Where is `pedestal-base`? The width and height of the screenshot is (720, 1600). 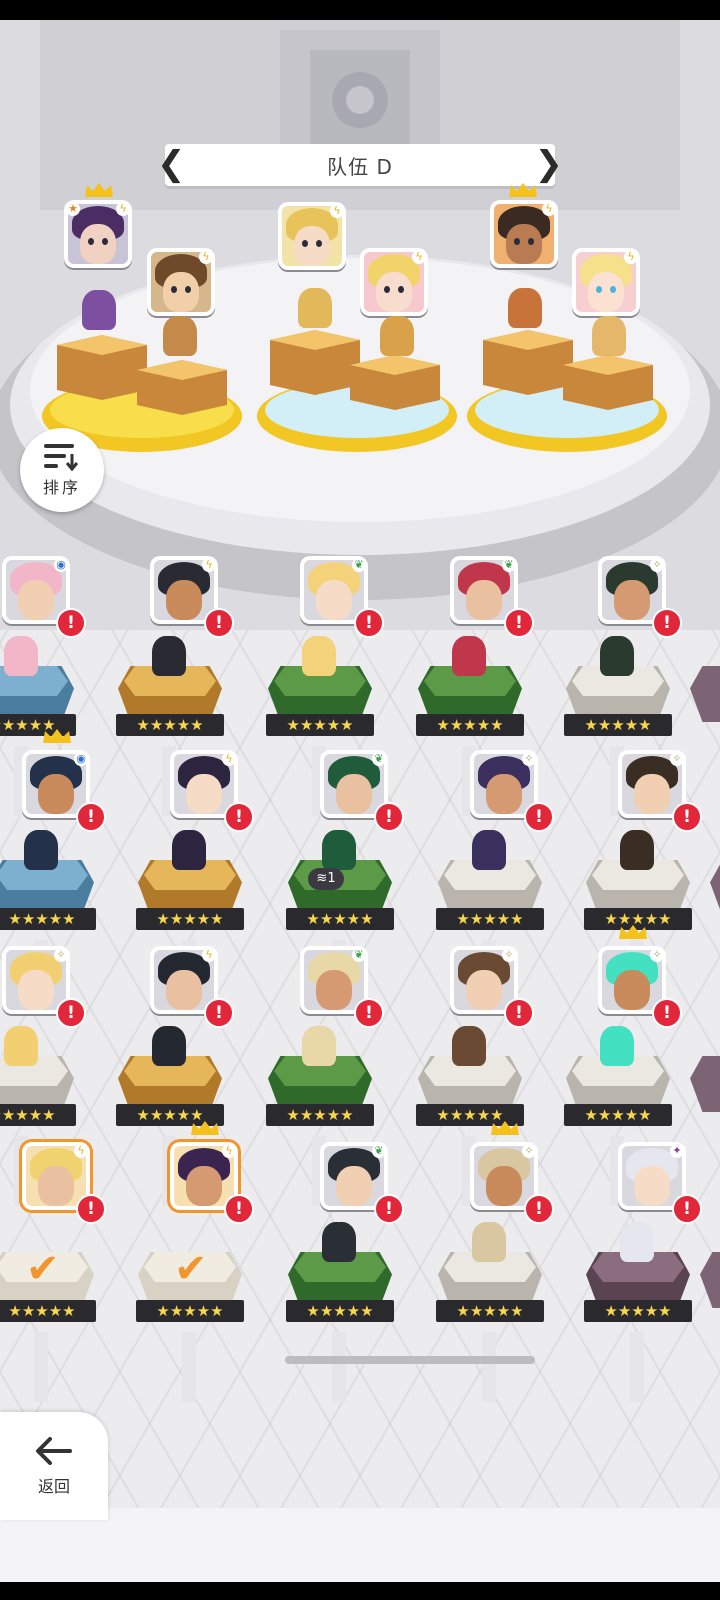
pedestal-base is located at coordinates (715, 888).